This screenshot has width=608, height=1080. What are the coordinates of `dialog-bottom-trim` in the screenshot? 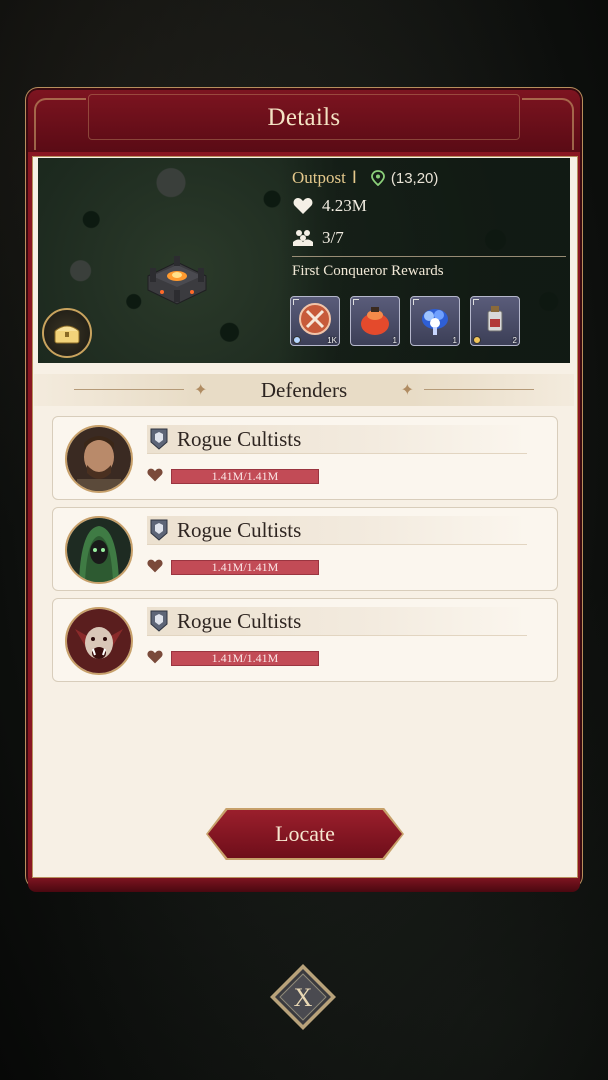 It's located at (304, 885).